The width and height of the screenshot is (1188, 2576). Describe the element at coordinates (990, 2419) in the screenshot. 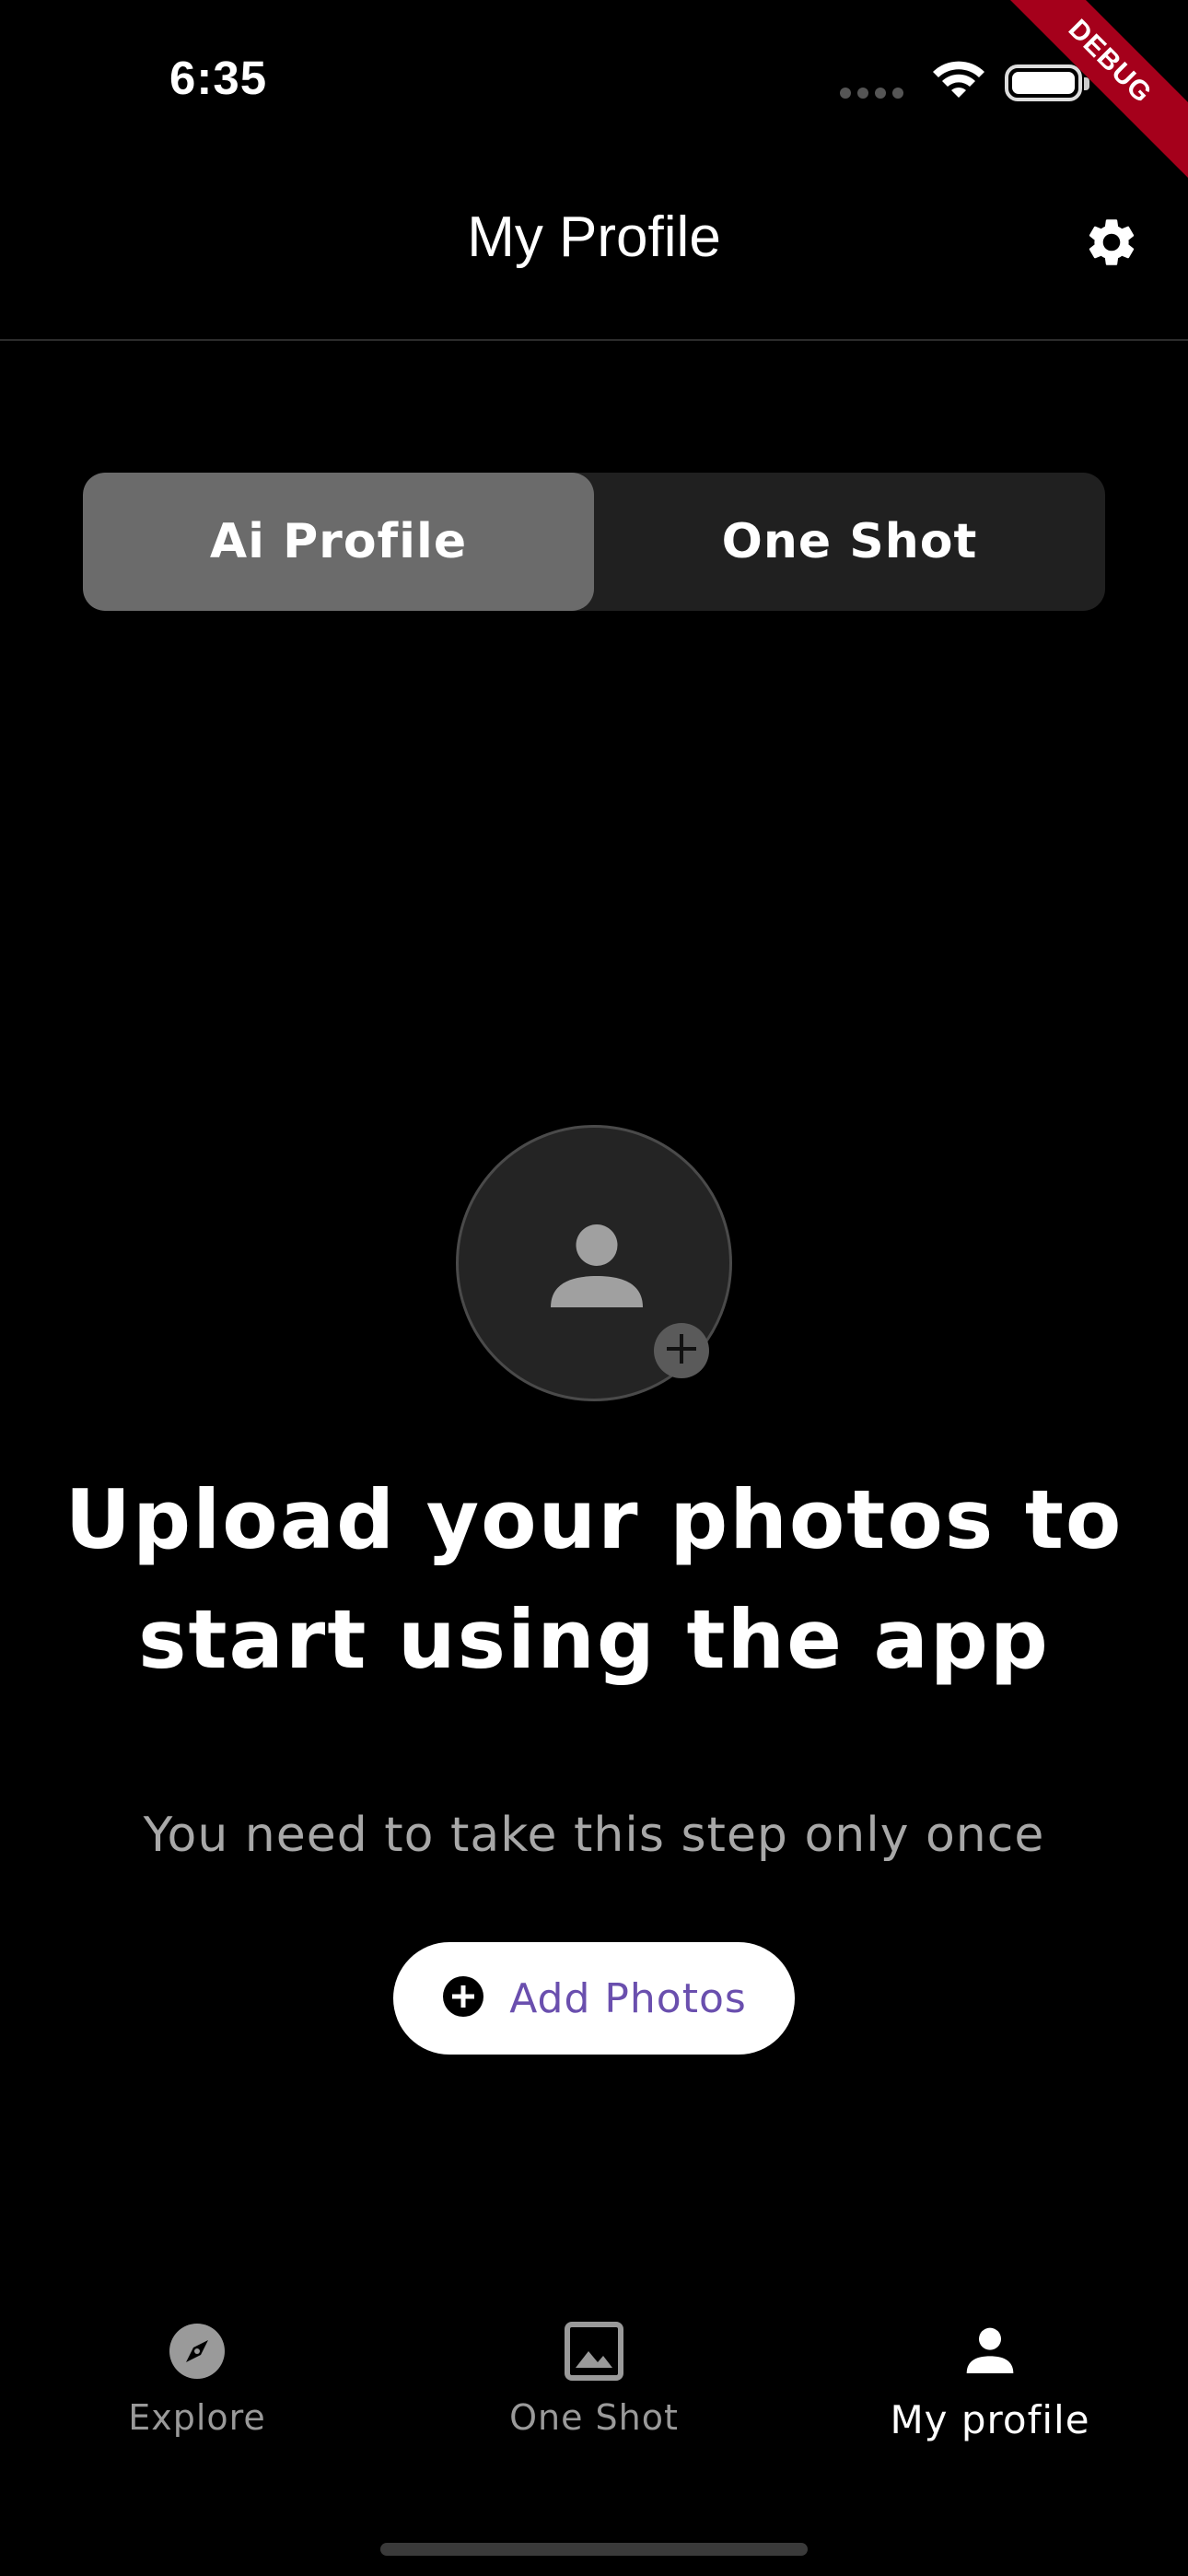

I see `nav-label-my-profile: My profile` at that location.